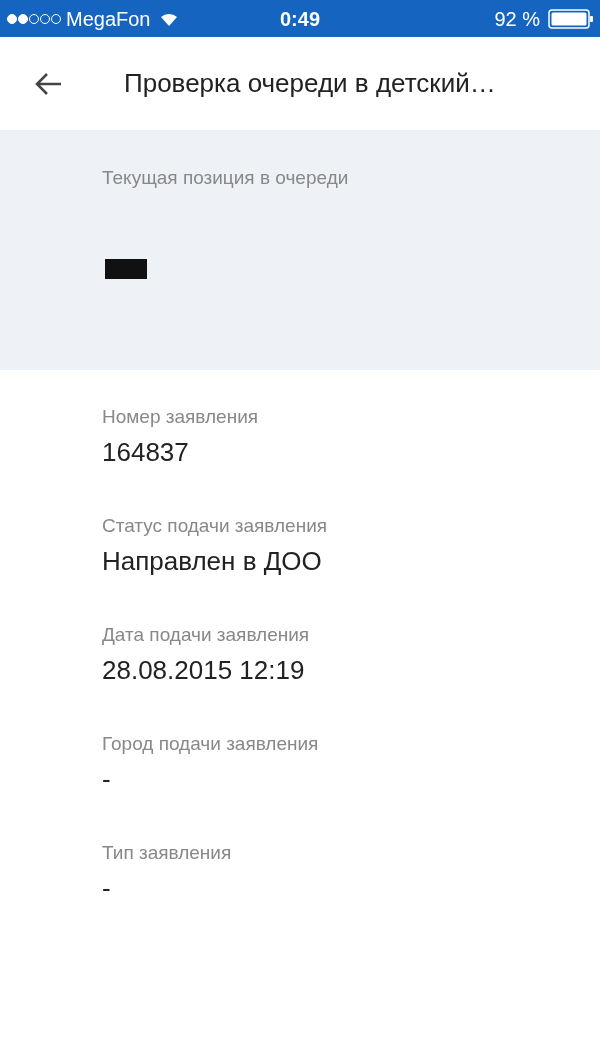 Image resolution: width=600 pixels, height=1063 pixels. What do you see at coordinates (212, 561) in the screenshot?
I see `field-value: Направлен в ДОО` at bounding box center [212, 561].